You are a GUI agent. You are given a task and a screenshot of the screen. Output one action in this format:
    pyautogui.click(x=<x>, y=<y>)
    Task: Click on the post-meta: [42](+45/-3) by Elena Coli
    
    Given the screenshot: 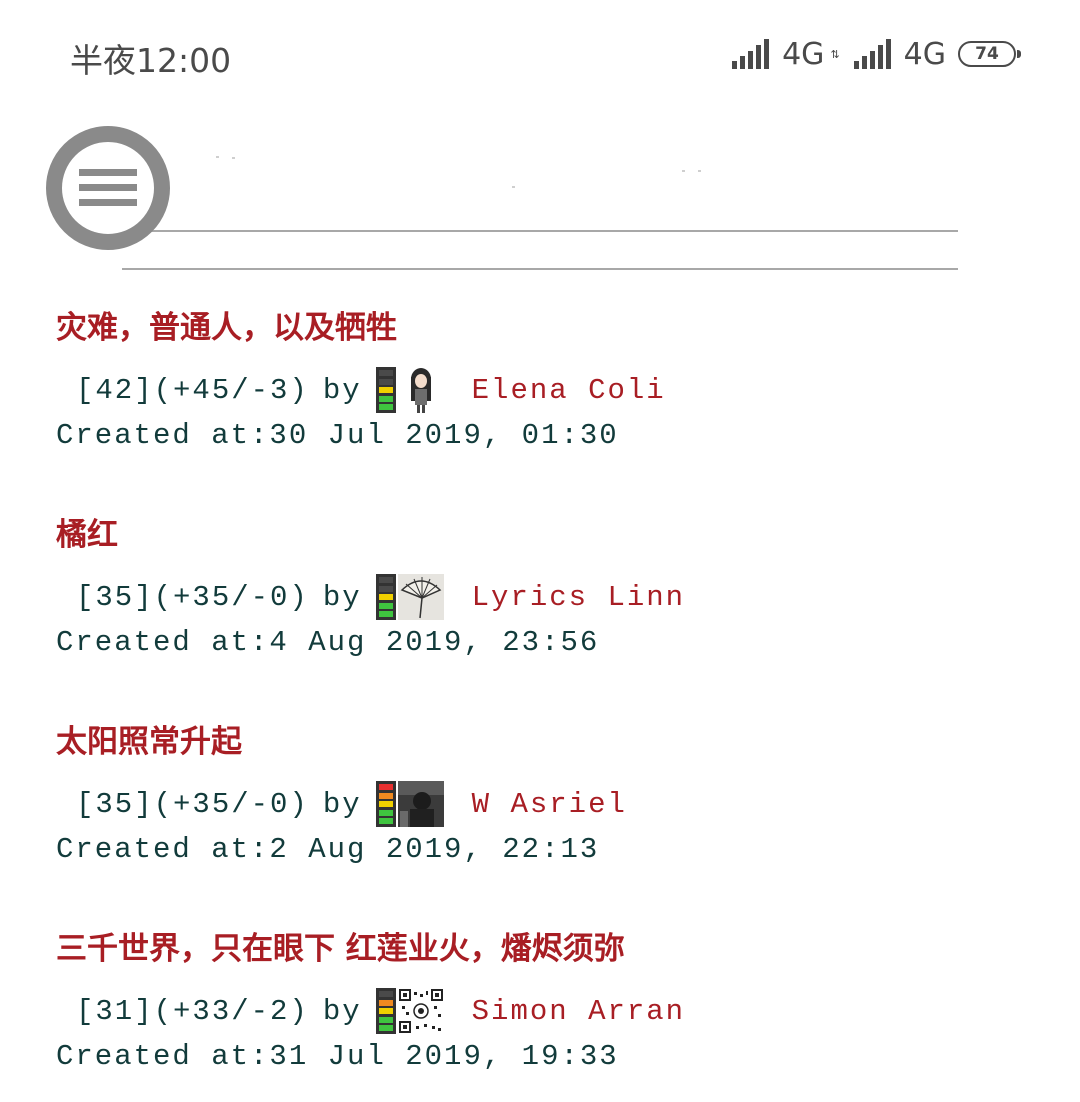 What is the action you would take?
    pyautogui.click(x=546, y=390)
    